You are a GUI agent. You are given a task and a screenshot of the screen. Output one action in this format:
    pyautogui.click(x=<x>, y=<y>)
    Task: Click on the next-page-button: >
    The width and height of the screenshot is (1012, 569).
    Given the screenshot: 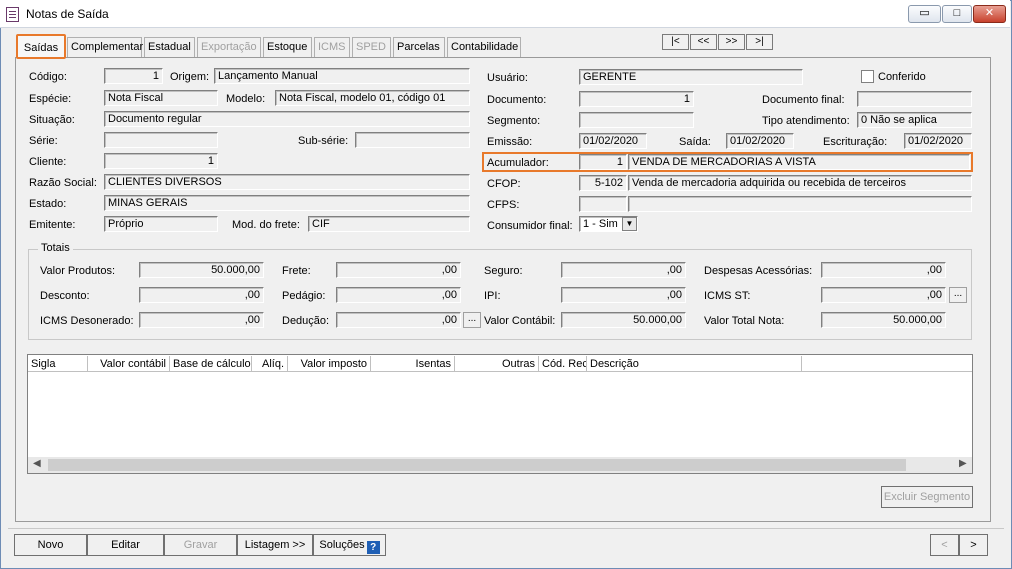 What is the action you would take?
    pyautogui.click(x=973, y=545)
    